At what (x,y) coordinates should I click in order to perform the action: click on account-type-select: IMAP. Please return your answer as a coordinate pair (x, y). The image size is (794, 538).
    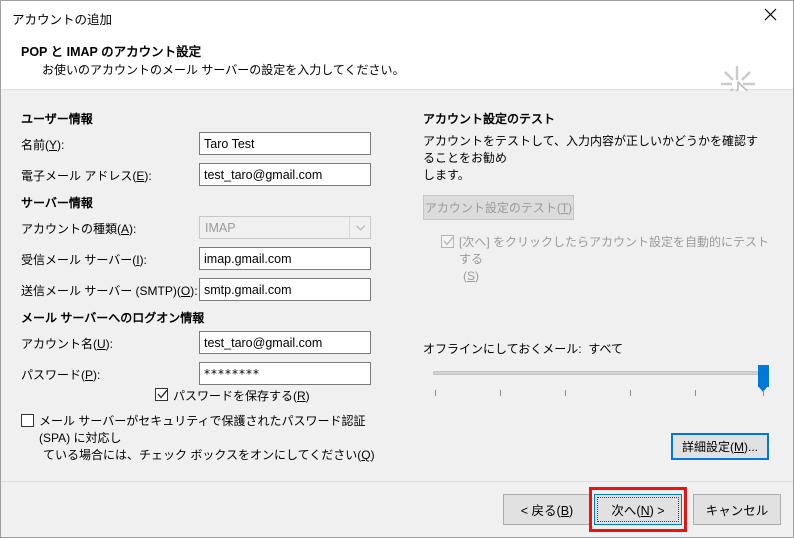
    Looking at the image, I should click on (285, 227).